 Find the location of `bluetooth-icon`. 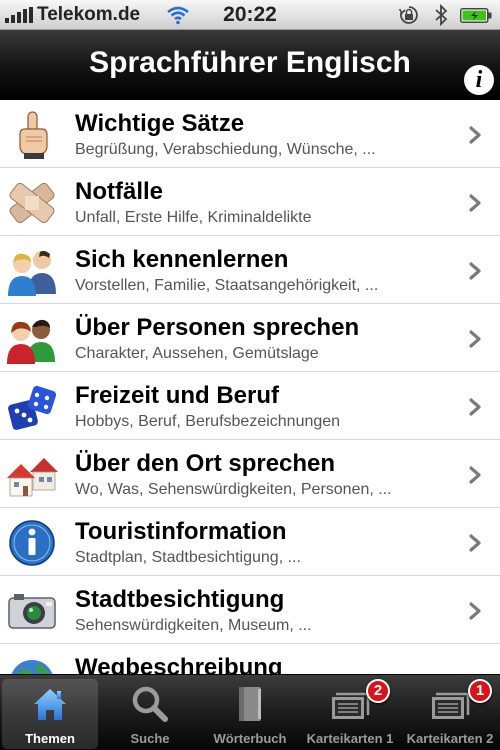

bluetooth-icon is located at coordinates (441, 15).